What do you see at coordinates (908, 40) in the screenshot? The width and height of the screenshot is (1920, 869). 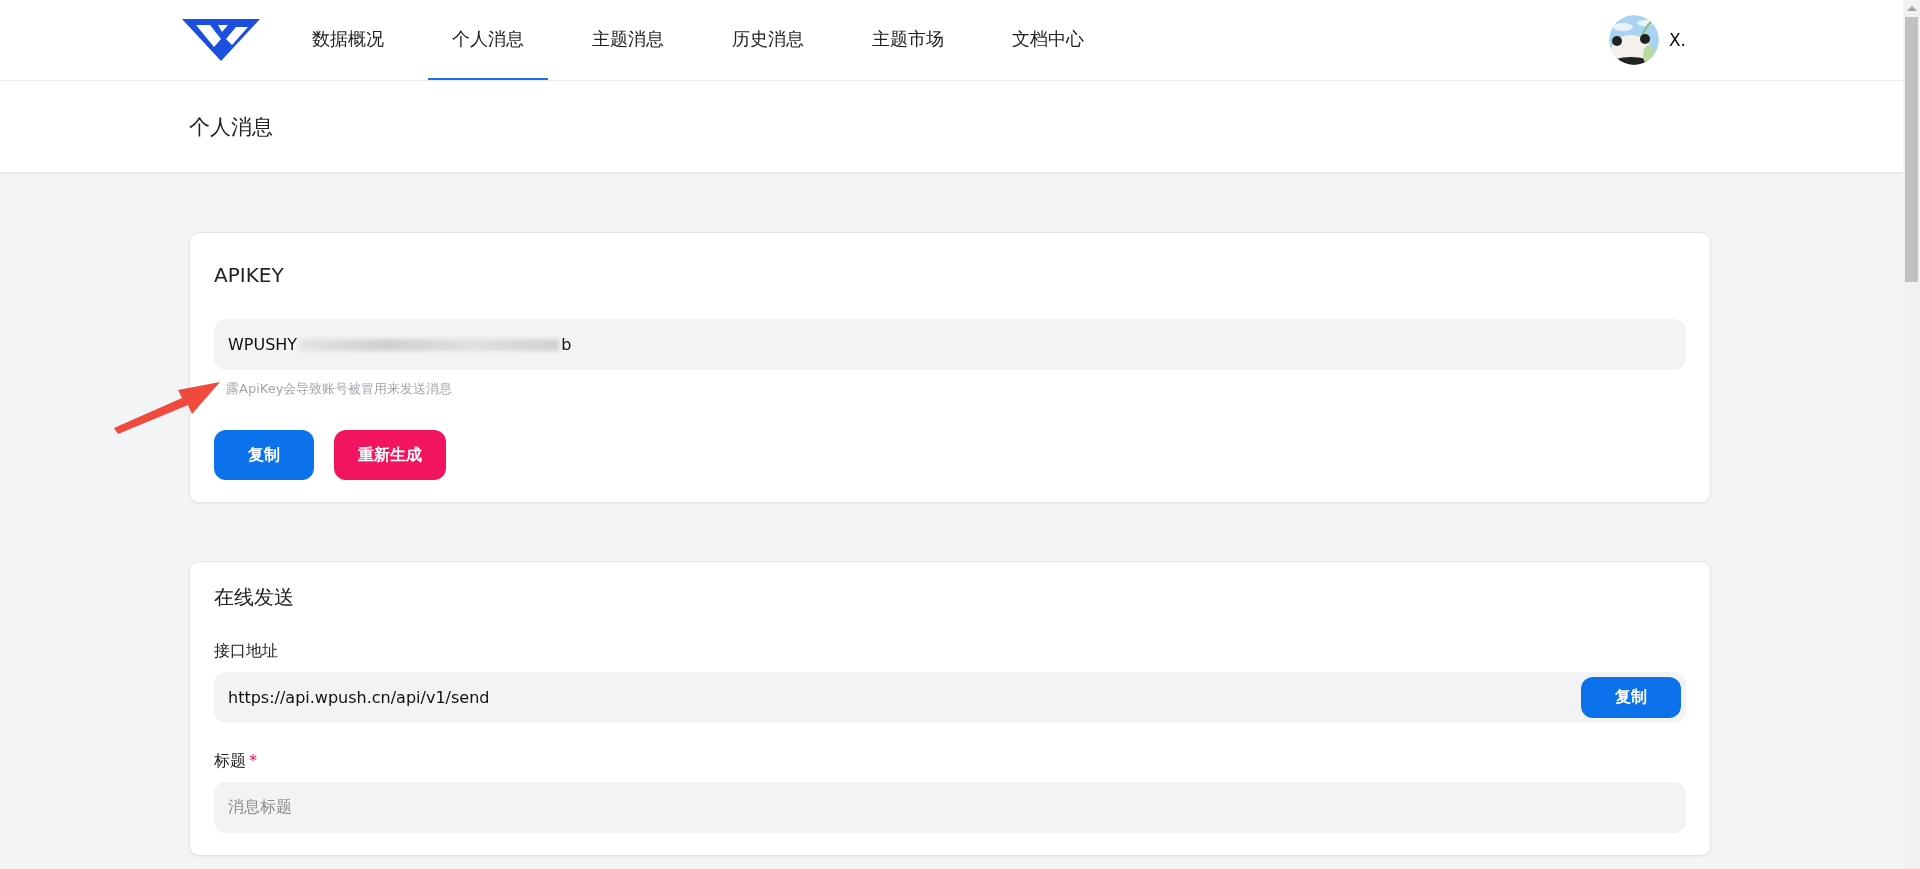 I see `nav-tab: 主题市场` at bounding box center [908, 40].